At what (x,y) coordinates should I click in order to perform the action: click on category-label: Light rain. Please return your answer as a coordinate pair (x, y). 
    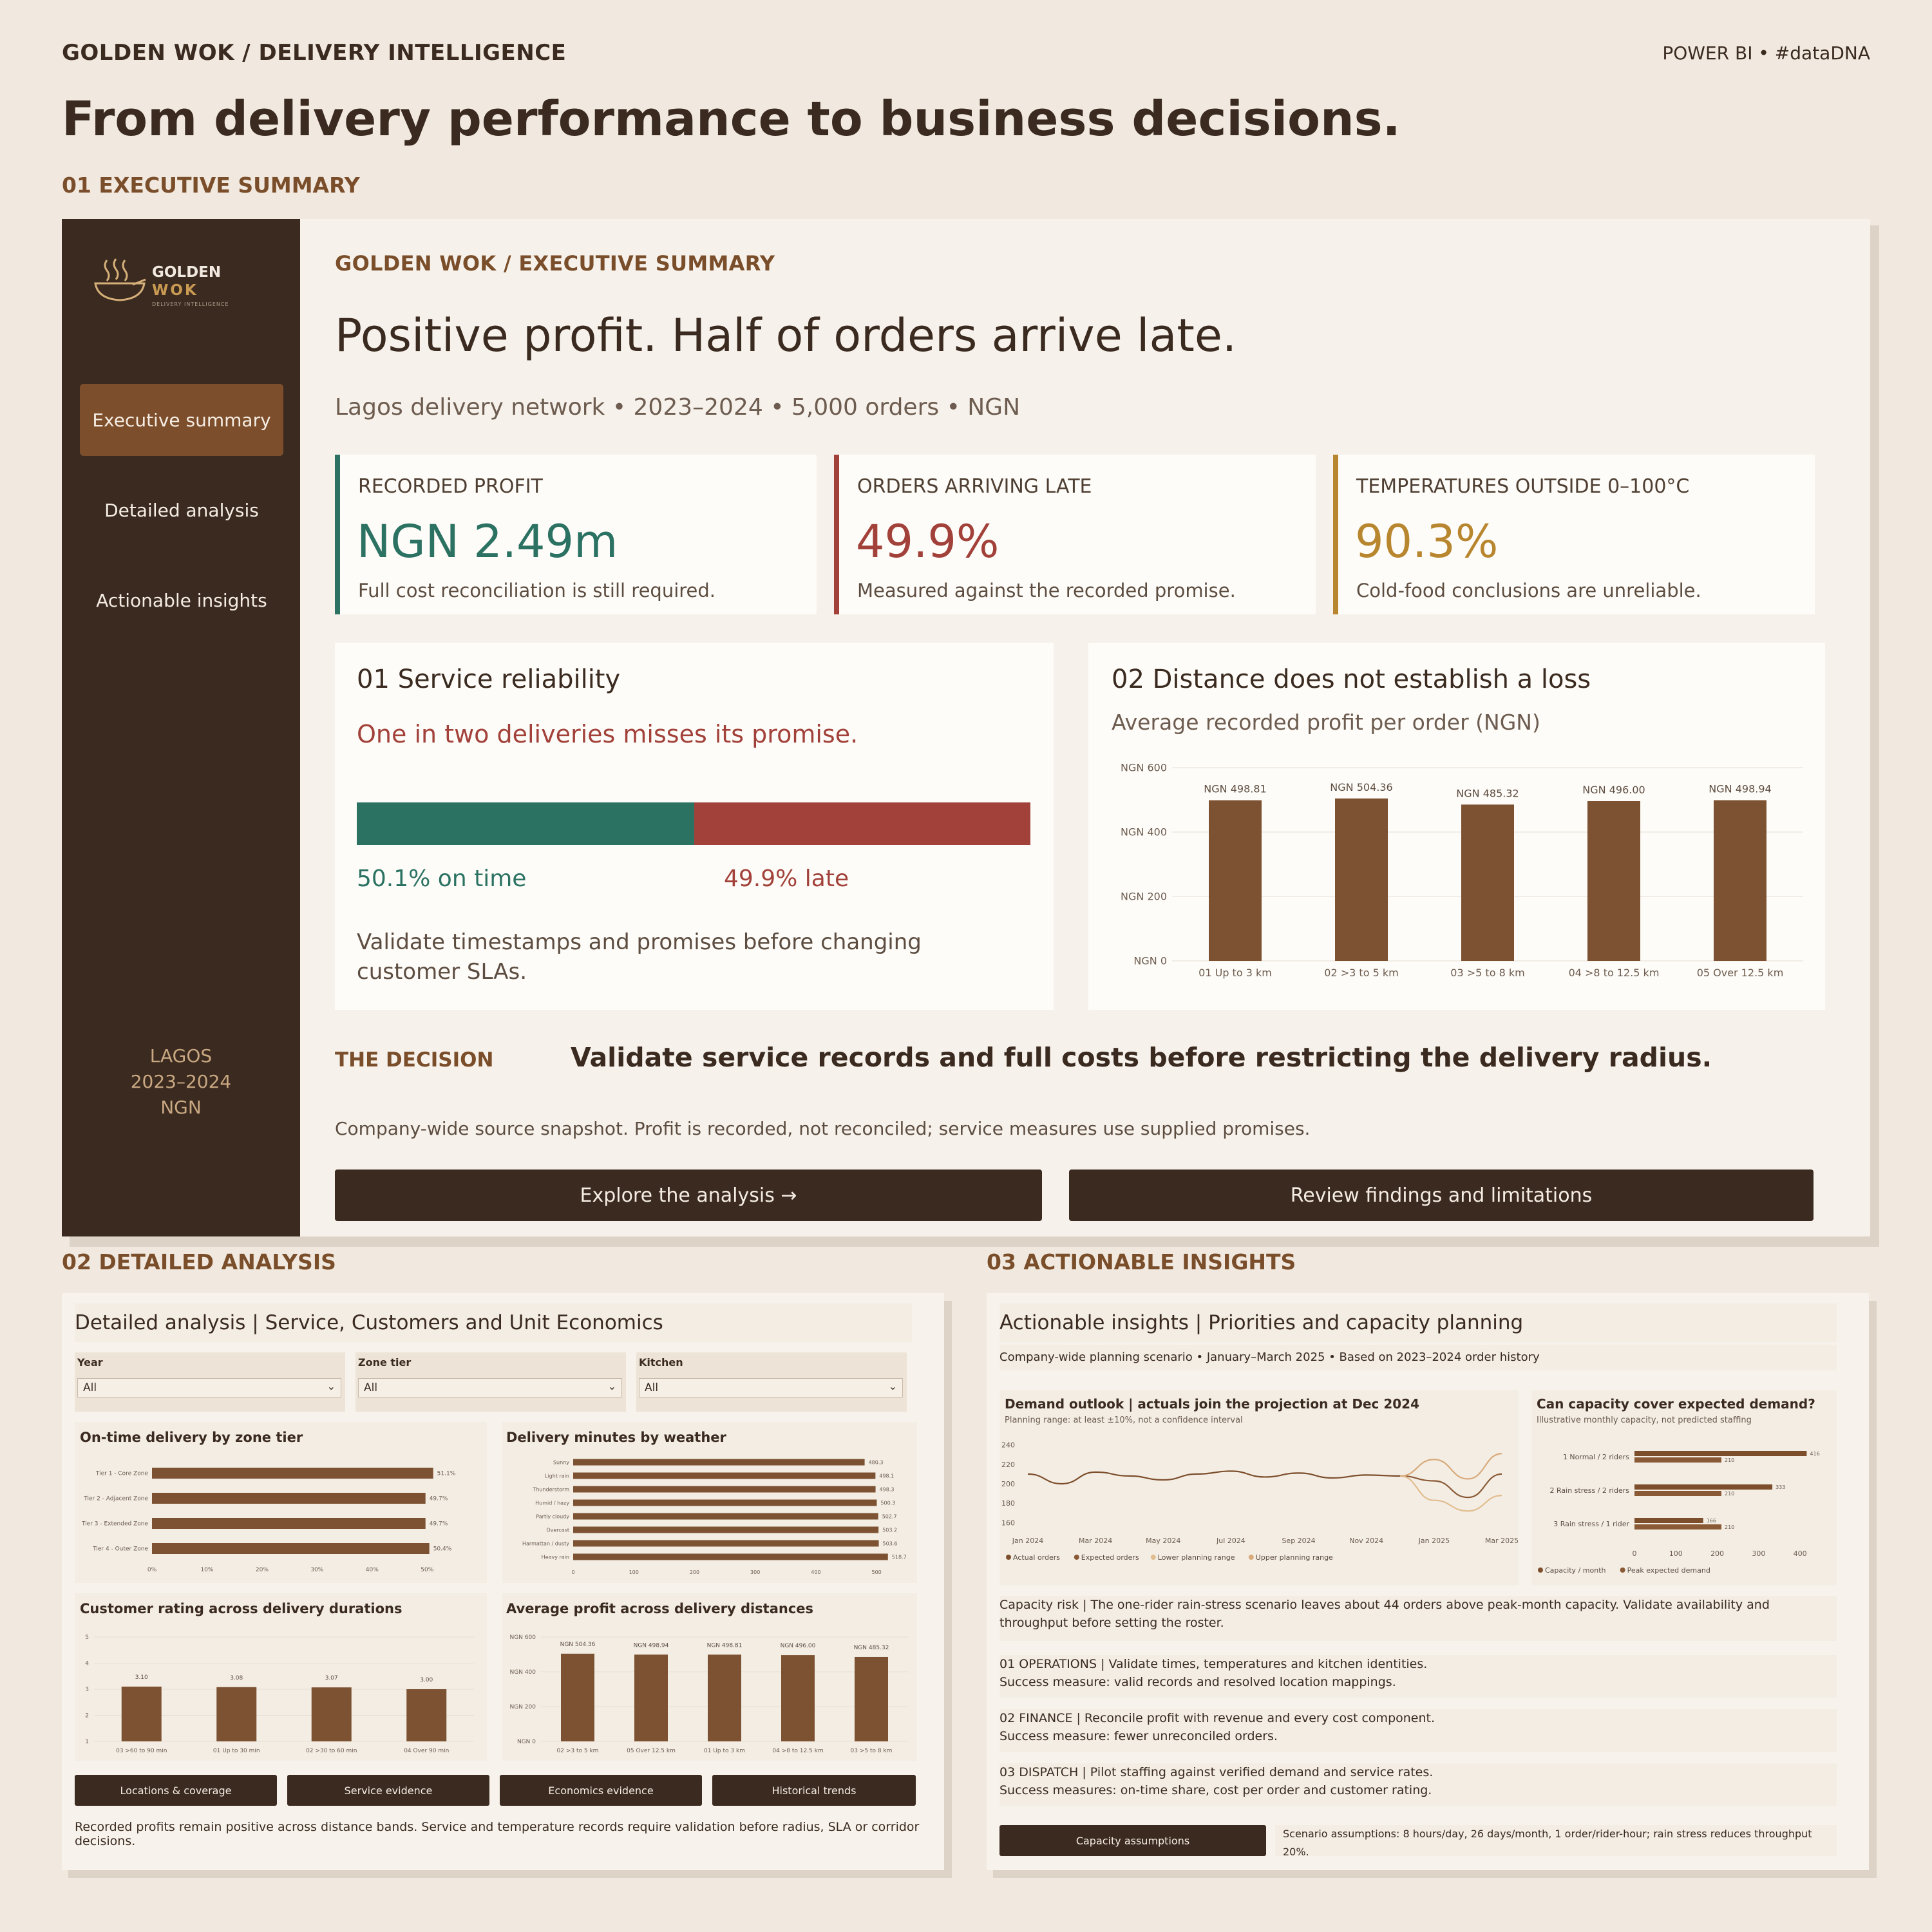
    Looking at the image, I should click on (557, 1476).